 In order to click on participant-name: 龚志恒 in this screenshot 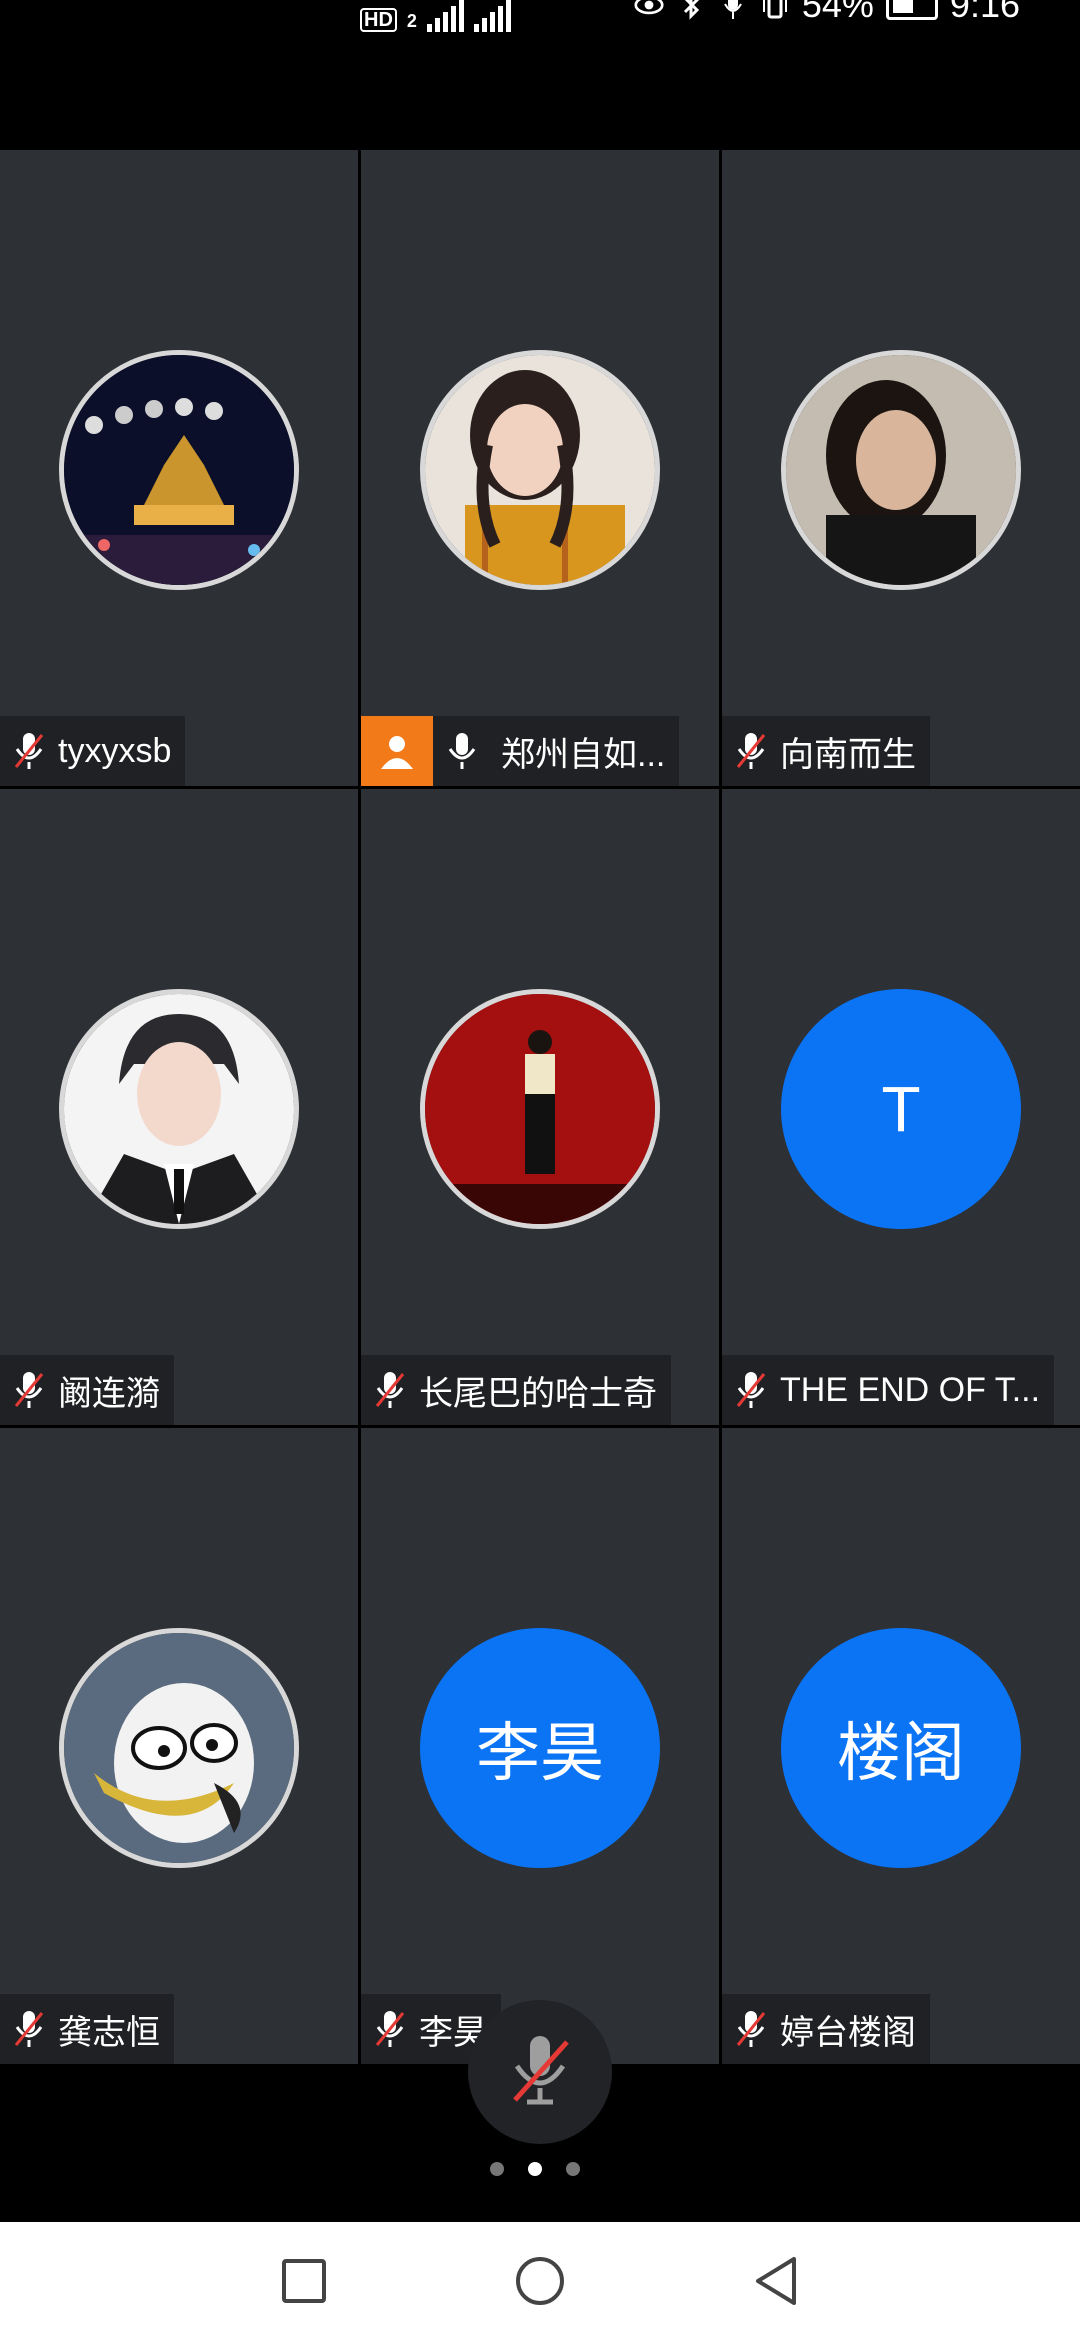, I will do `click(109, 2032)`.